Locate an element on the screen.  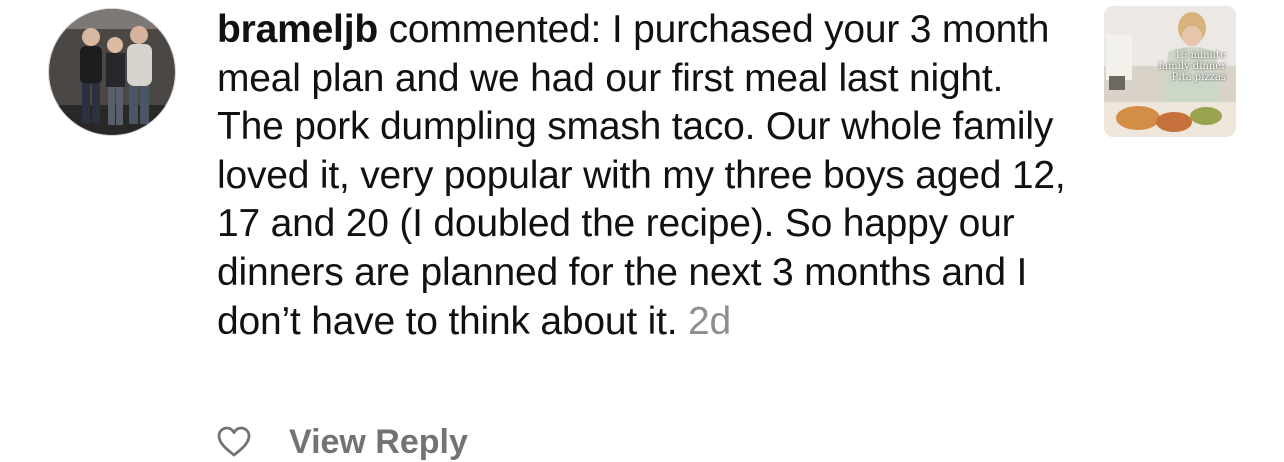
thumbnail-caption: 15 minute family dinner Pita pizzas is located at coordinates (1186, 66).